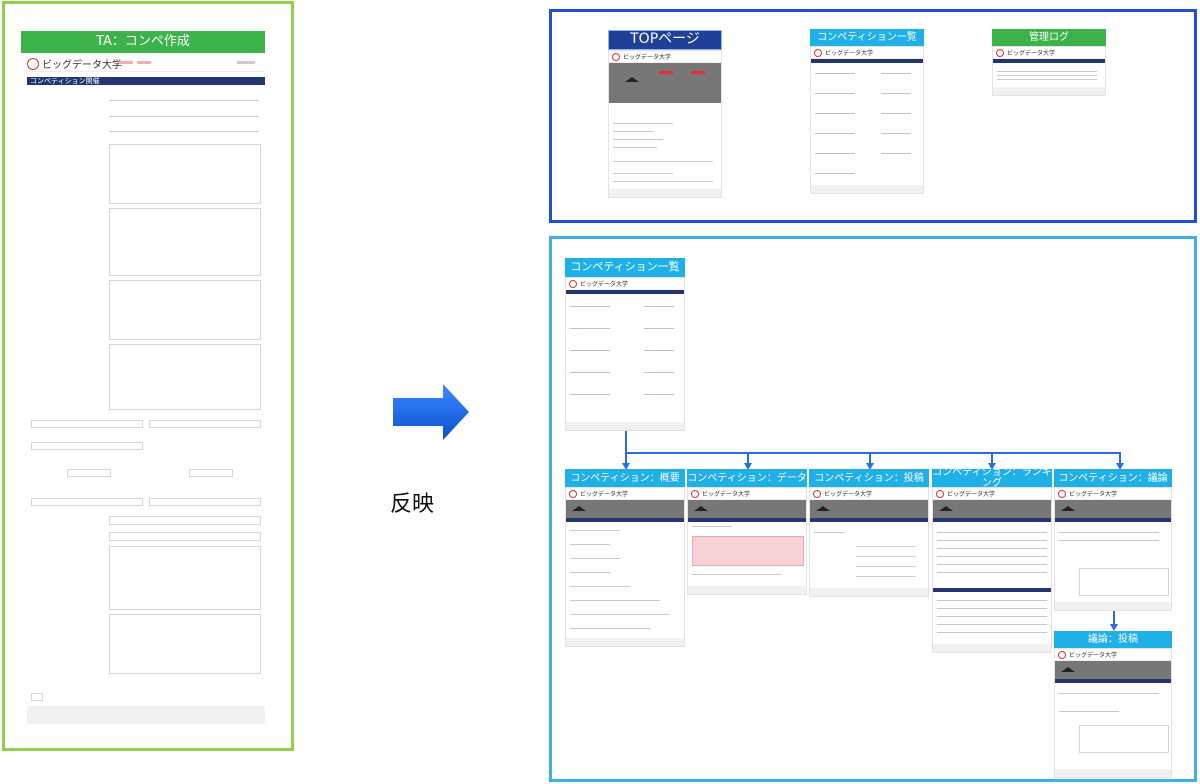 The width and height of the screenshot is (1200, 784). Describe the element at coordinates (1114, 627) in the screenshot. I see `arrowhead-icon` at that location.